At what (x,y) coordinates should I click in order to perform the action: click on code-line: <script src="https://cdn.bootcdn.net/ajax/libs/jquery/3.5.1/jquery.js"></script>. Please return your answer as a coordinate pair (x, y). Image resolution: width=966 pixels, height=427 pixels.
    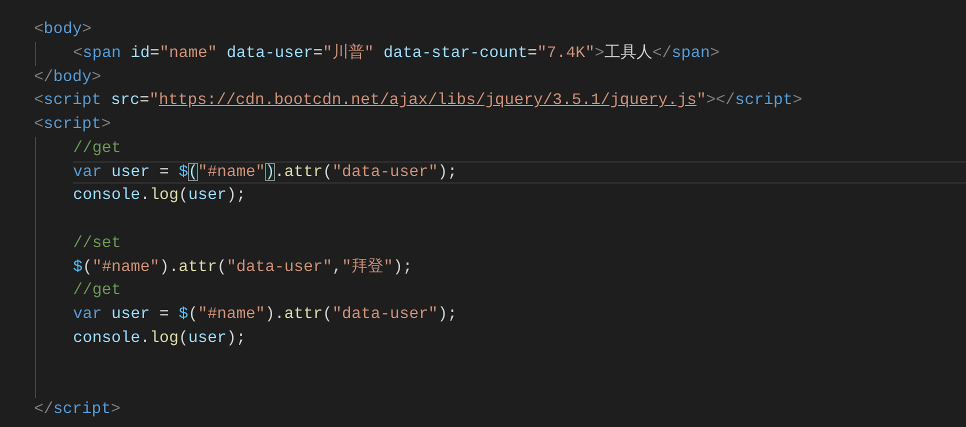
    Looking at the image, I should click on (419, 101).